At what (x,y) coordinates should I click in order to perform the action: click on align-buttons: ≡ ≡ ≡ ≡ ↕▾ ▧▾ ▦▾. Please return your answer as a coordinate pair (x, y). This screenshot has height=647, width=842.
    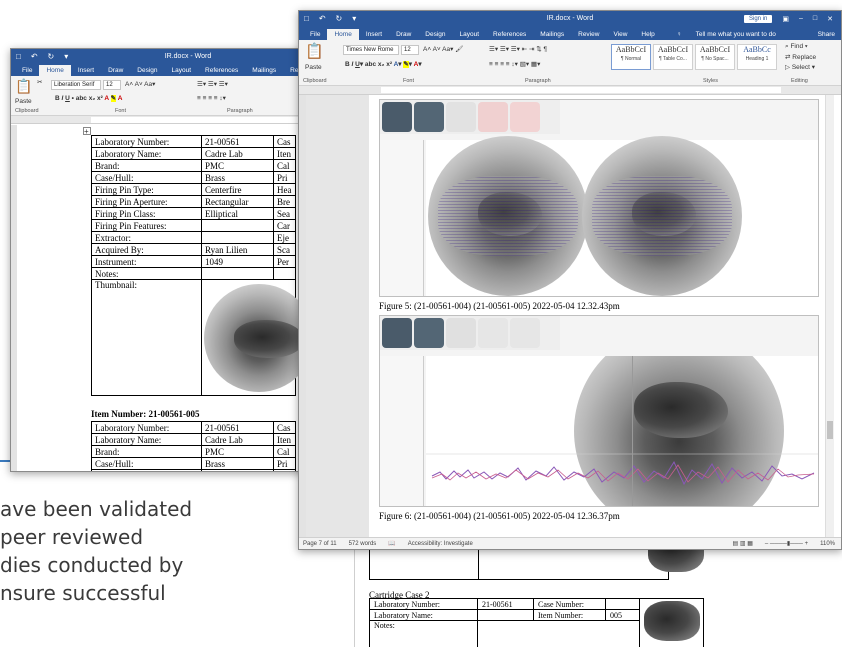
    Looking at the image, I should click on (514, 64).